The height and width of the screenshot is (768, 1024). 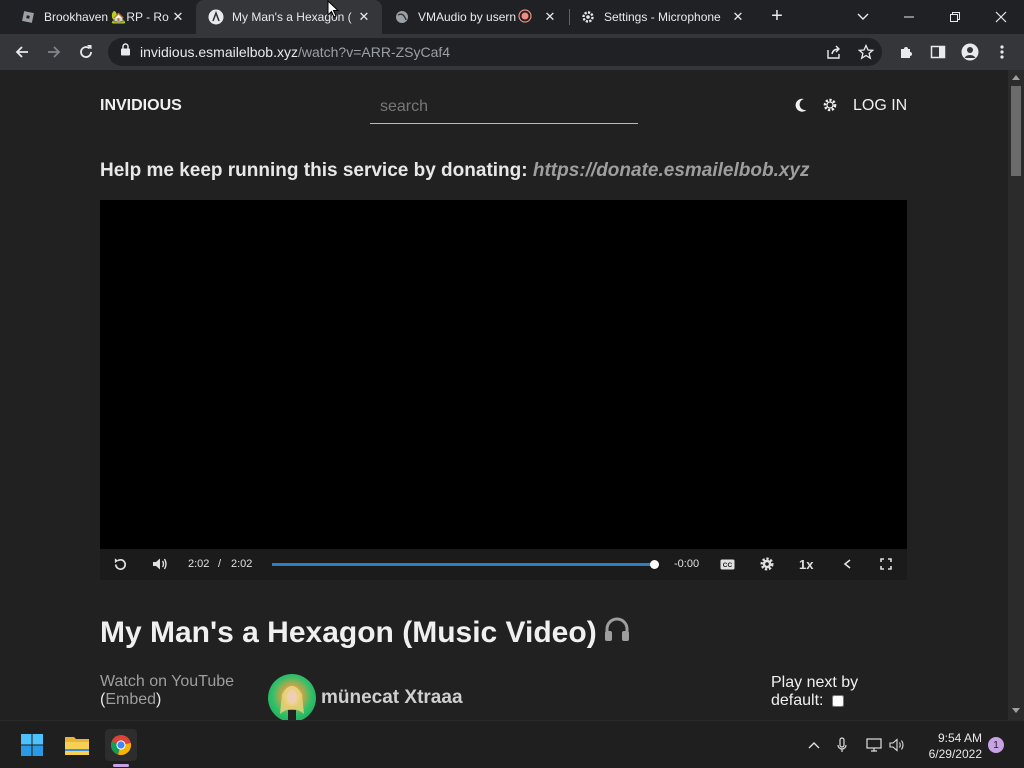 I want to click on fullscreen-icon, so click(x=886, y=564).